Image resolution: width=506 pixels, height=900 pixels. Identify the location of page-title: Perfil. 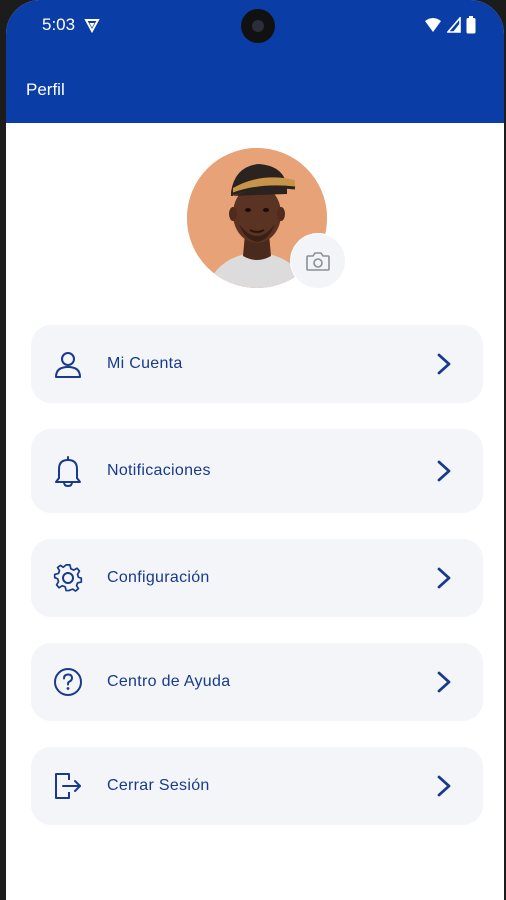
(45, 89).